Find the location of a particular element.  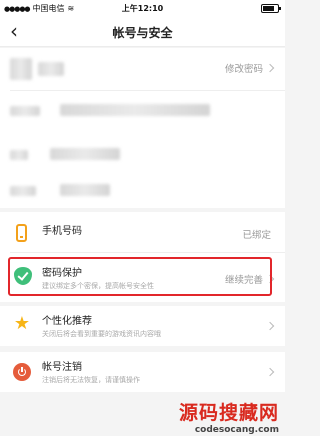

watermark-title: 源码搜藏网 is located at coordinates (228, 413).